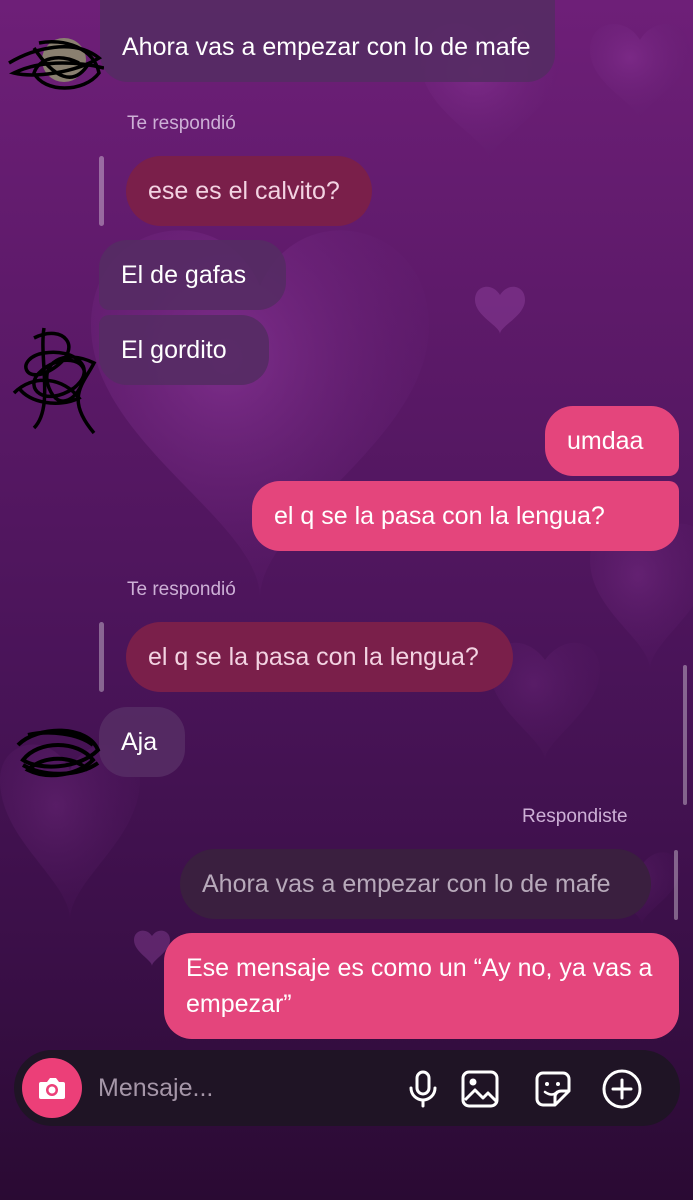 The width and height of the screenshot is (693, 1200). What do you see at coordinates (174, 350) in the screenshot?
I see `message-text: El gordito` at bounding box center [174, 350].